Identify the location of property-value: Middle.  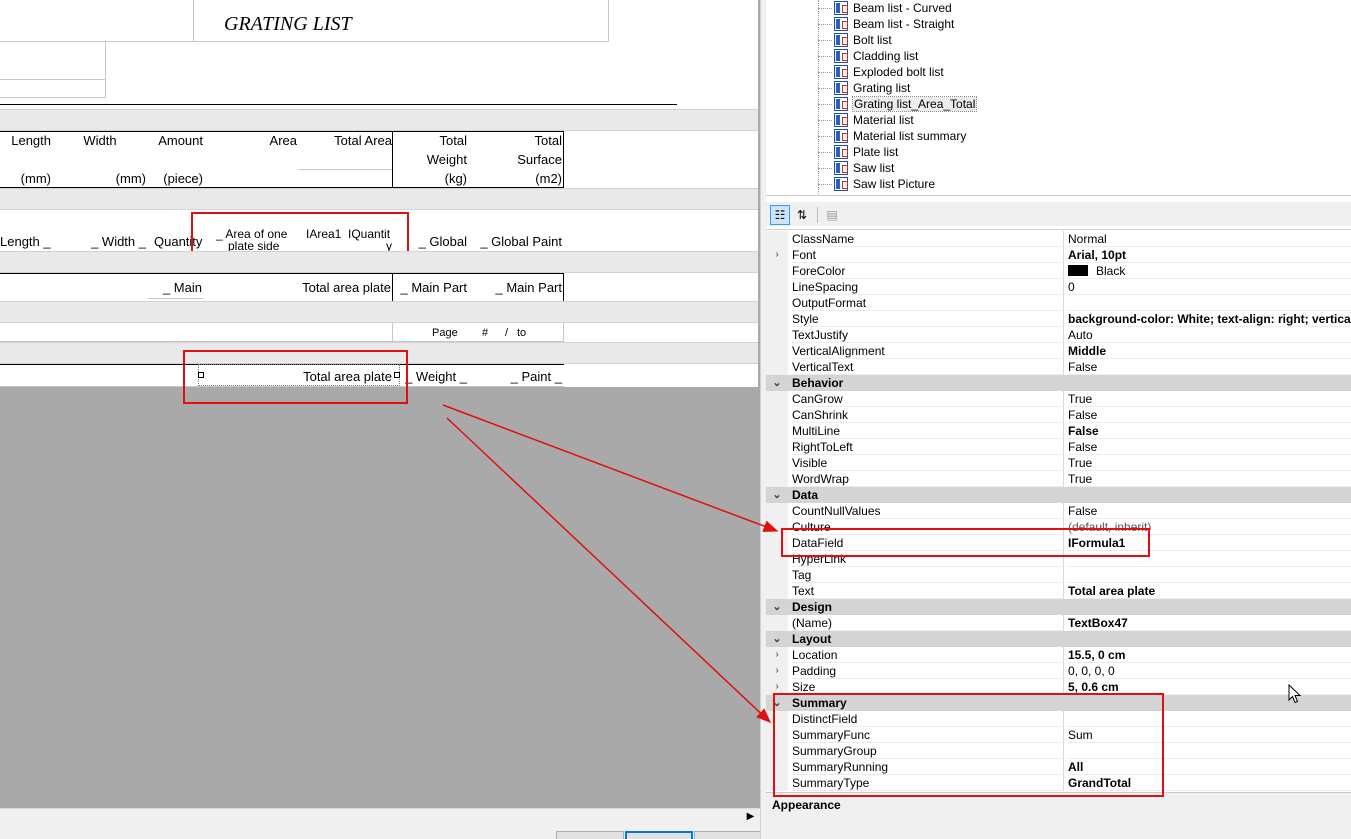
(1209, 351).